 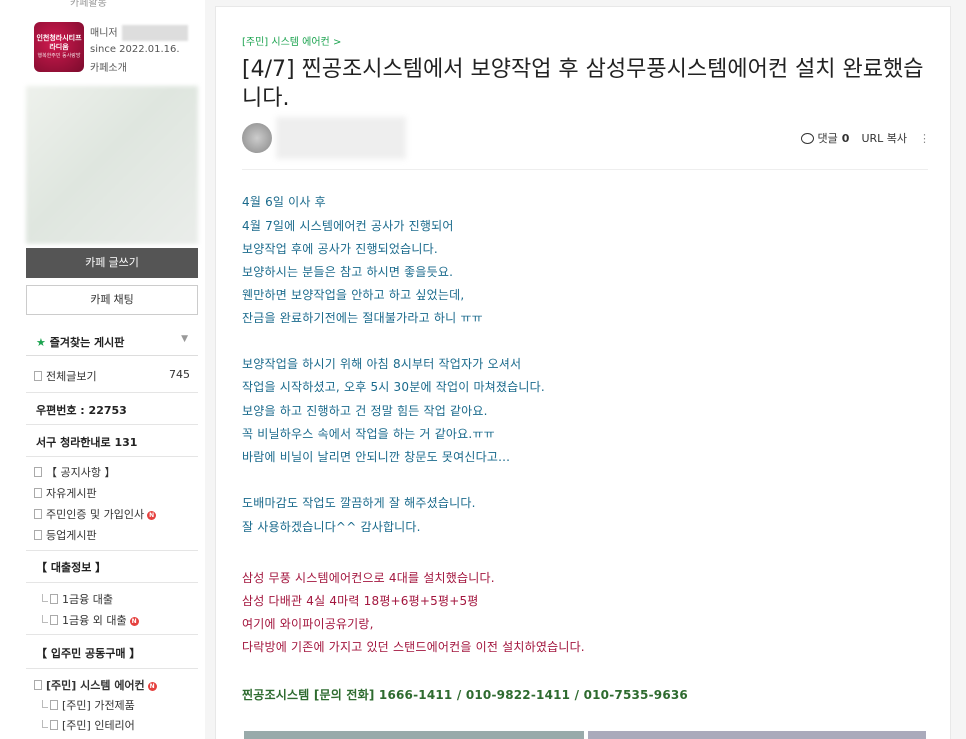 I want to click on body-line: 보양하시는 분들은 참고 하시면 좋을듯요., so click(x=348, y=272).